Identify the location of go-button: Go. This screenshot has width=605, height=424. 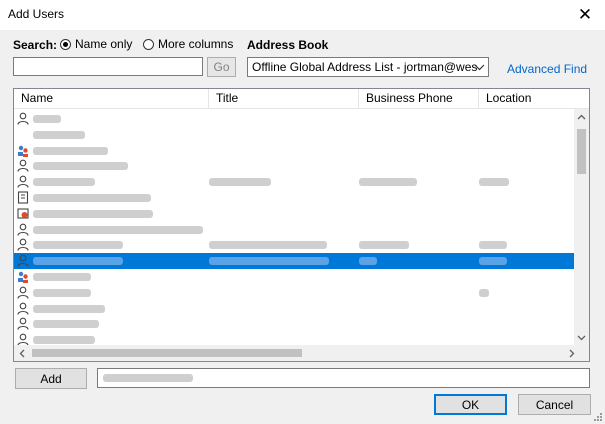
(221, 67).